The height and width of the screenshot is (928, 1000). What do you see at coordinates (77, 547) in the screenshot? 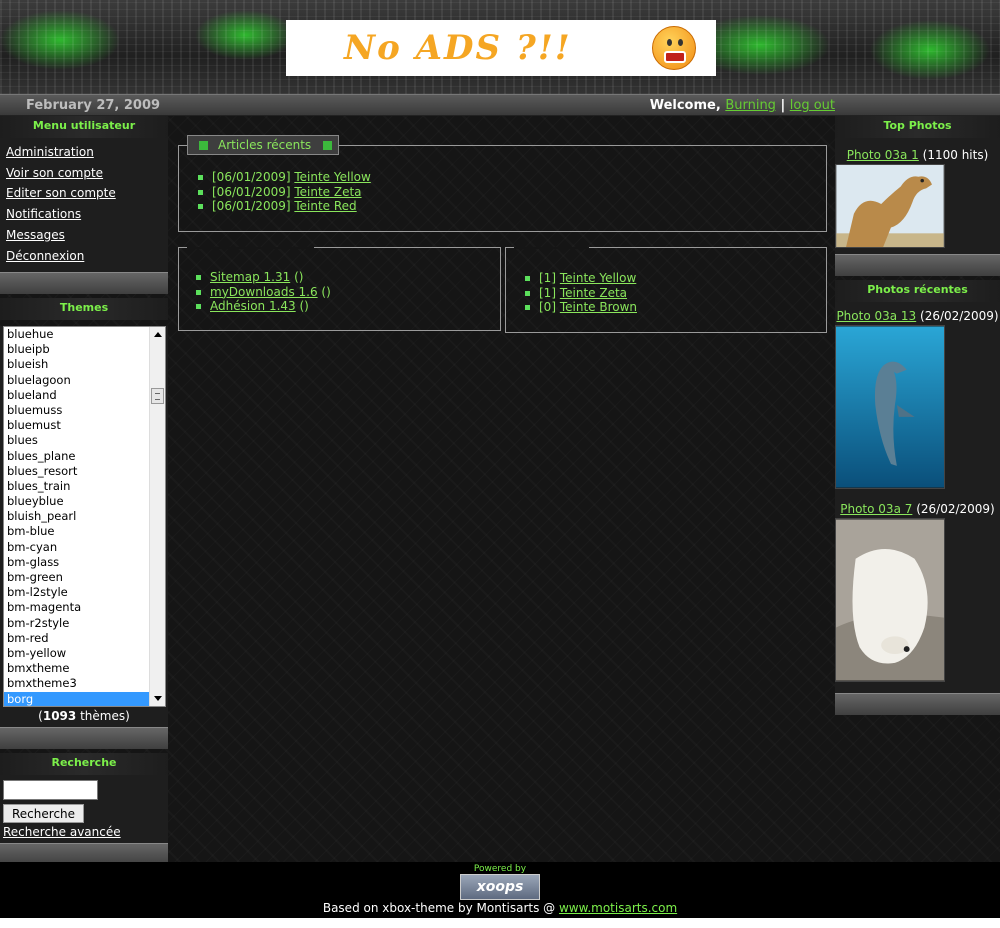
I see `theme-option: bm-cyan` at bounding box center [77, 547].